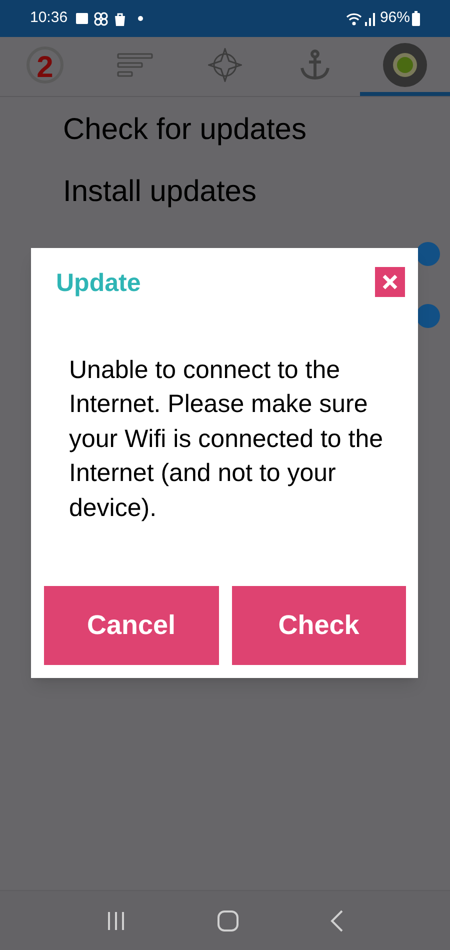 Image resolution: width=450 pixels, height=950 pixels. I want to click on close-icon, so click(390, 282).